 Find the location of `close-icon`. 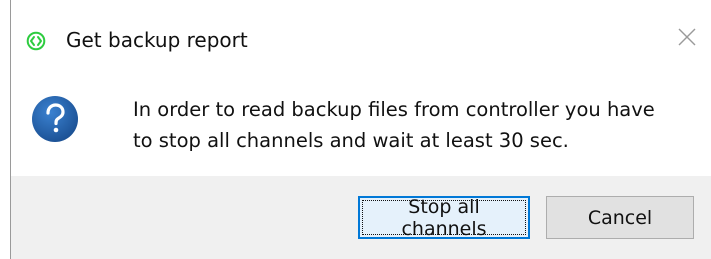

close-icon is located at coordinates (687, 39).